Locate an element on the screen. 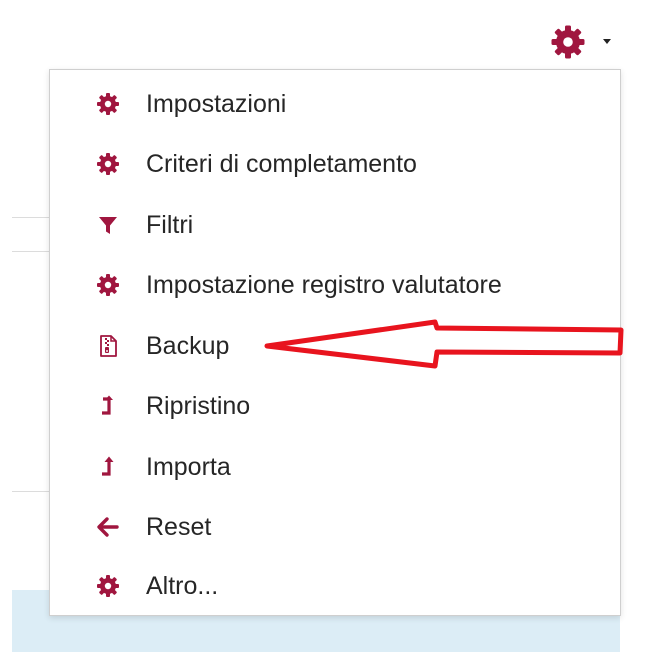  menu-item-label: Impostazioni is located at coordinates (216, 104).